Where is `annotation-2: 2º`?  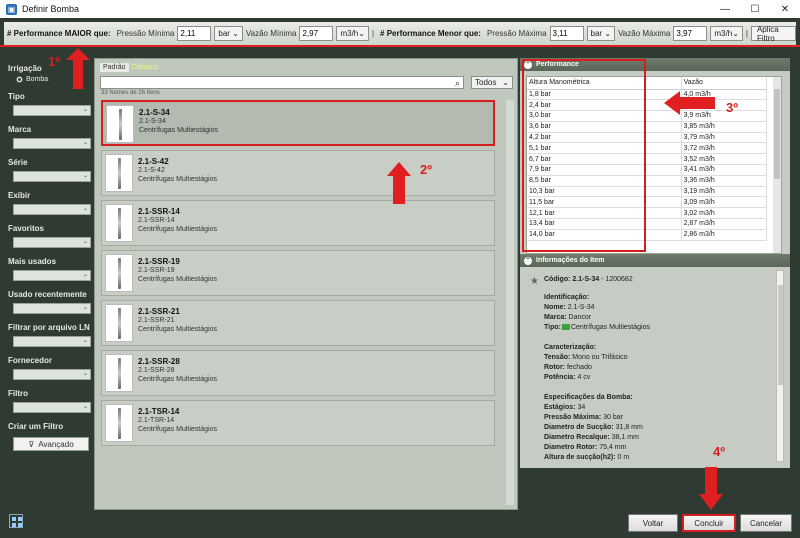
annotation-2: 2º is located at coordinates (426, 169).